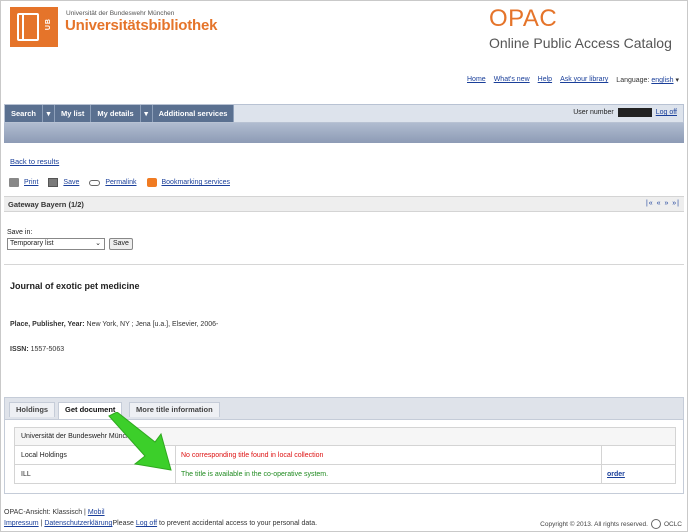 The image size is (688, 532). What do you see at coordinates (545, 80) in the screenshot?
I see `help-link: Help` at bounding box center [545, 80].